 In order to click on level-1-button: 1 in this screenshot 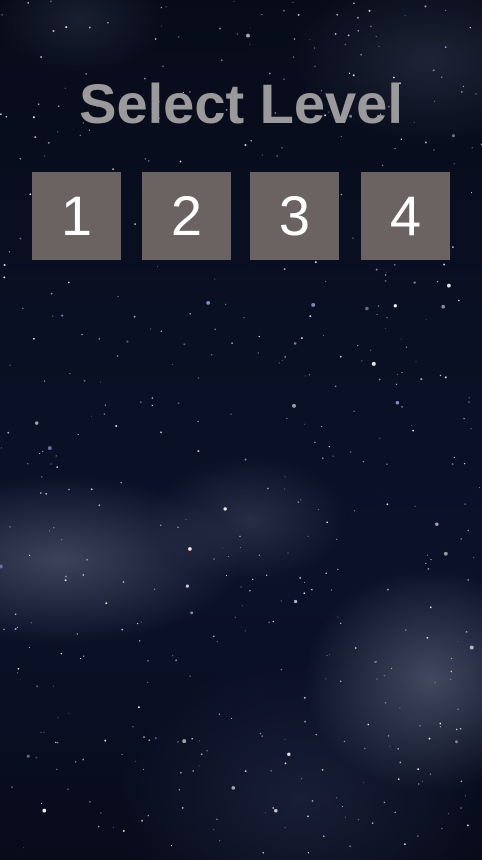, I will do `click(76, 216)`.